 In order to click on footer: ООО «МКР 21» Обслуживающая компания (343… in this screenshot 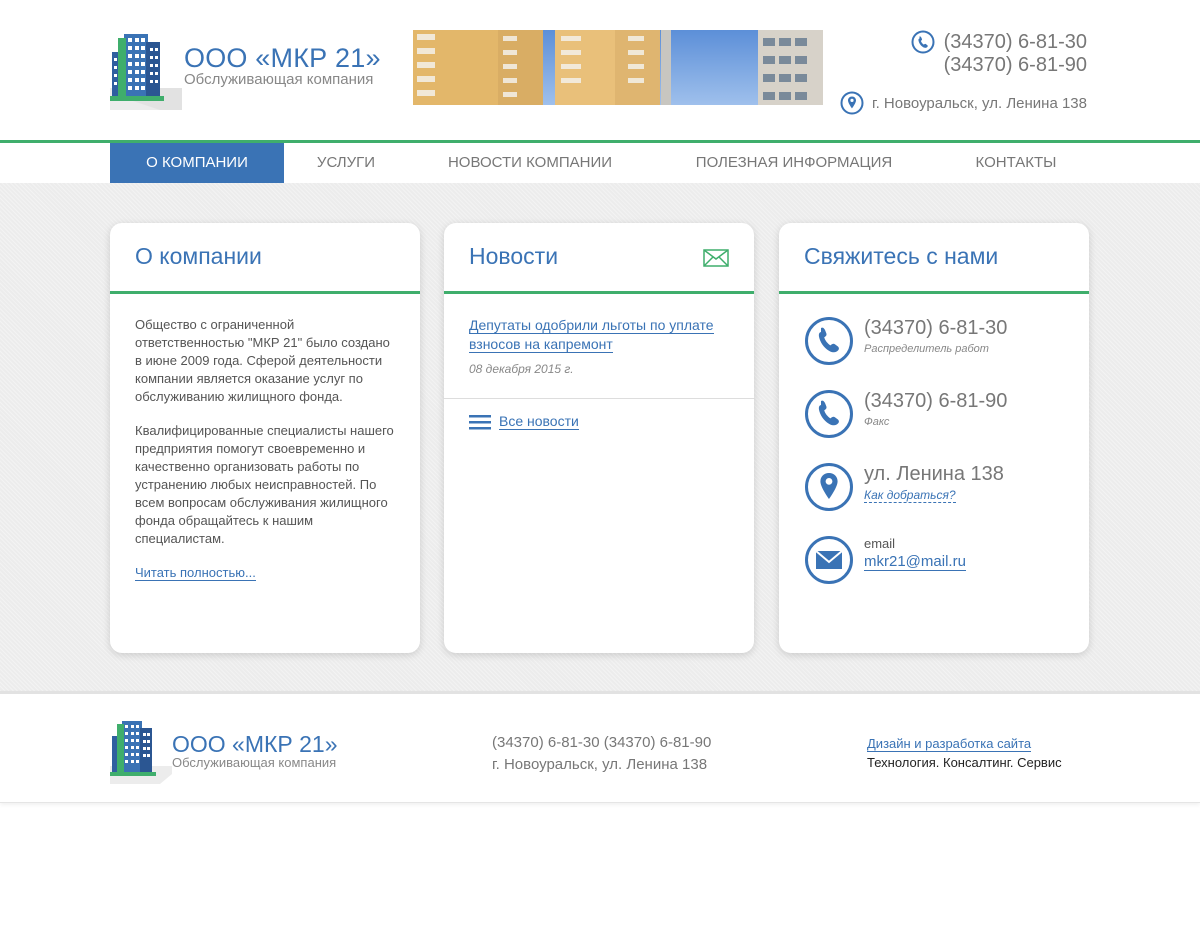, I will do `click(600, 747)`.